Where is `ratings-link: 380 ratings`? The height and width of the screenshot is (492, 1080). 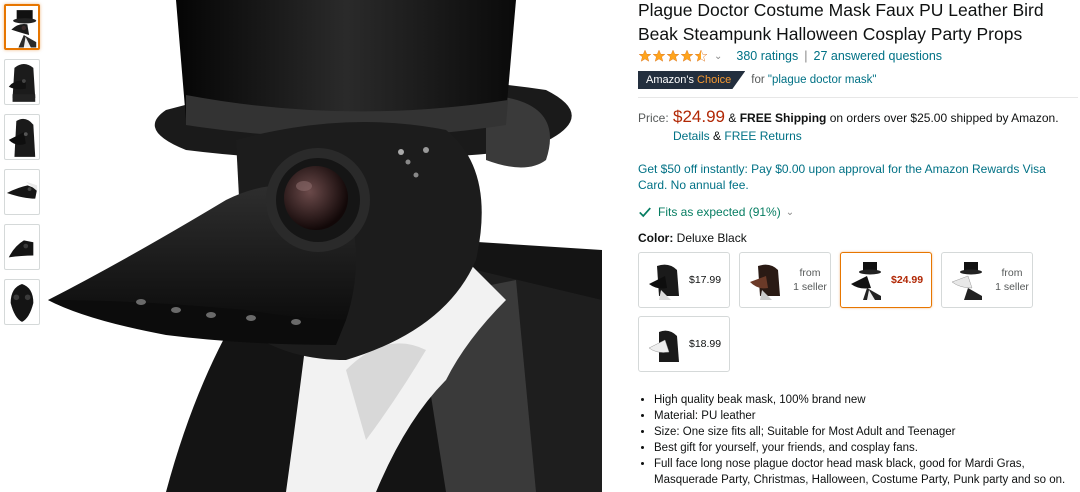
ratings-link: 380 ratings is located at coordinates (767, 56).